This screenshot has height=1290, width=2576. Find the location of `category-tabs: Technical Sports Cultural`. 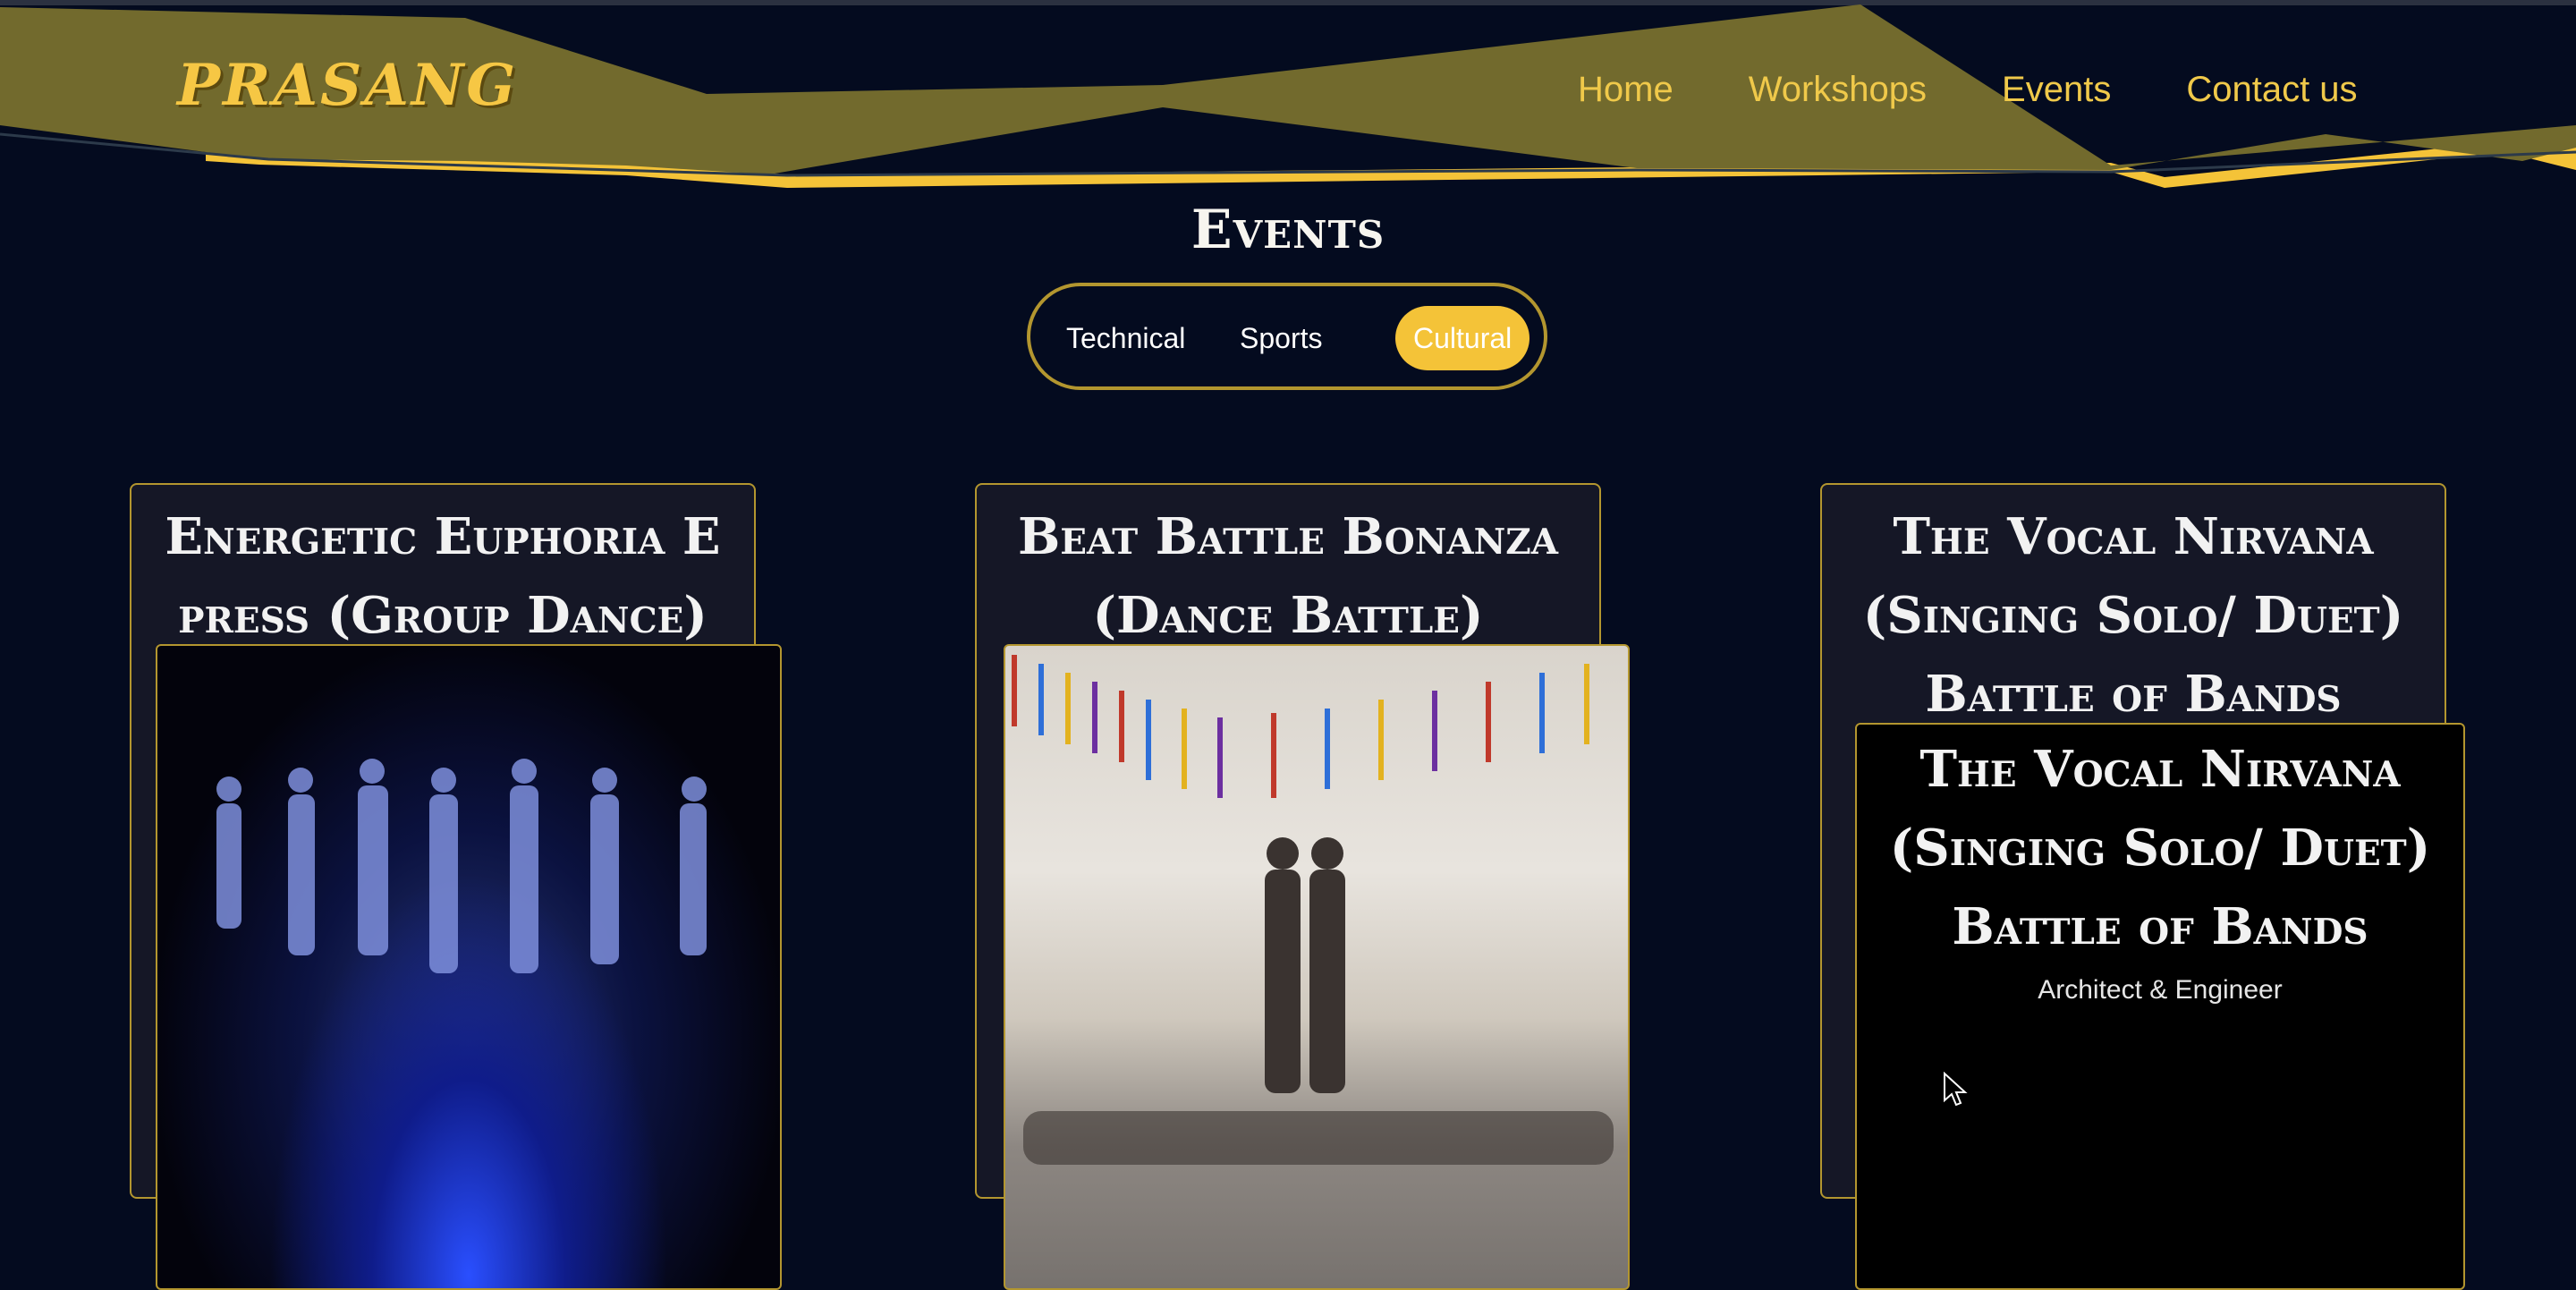

category-tabs: Technical Sports Cultural is located at coordinates (1287, 336).